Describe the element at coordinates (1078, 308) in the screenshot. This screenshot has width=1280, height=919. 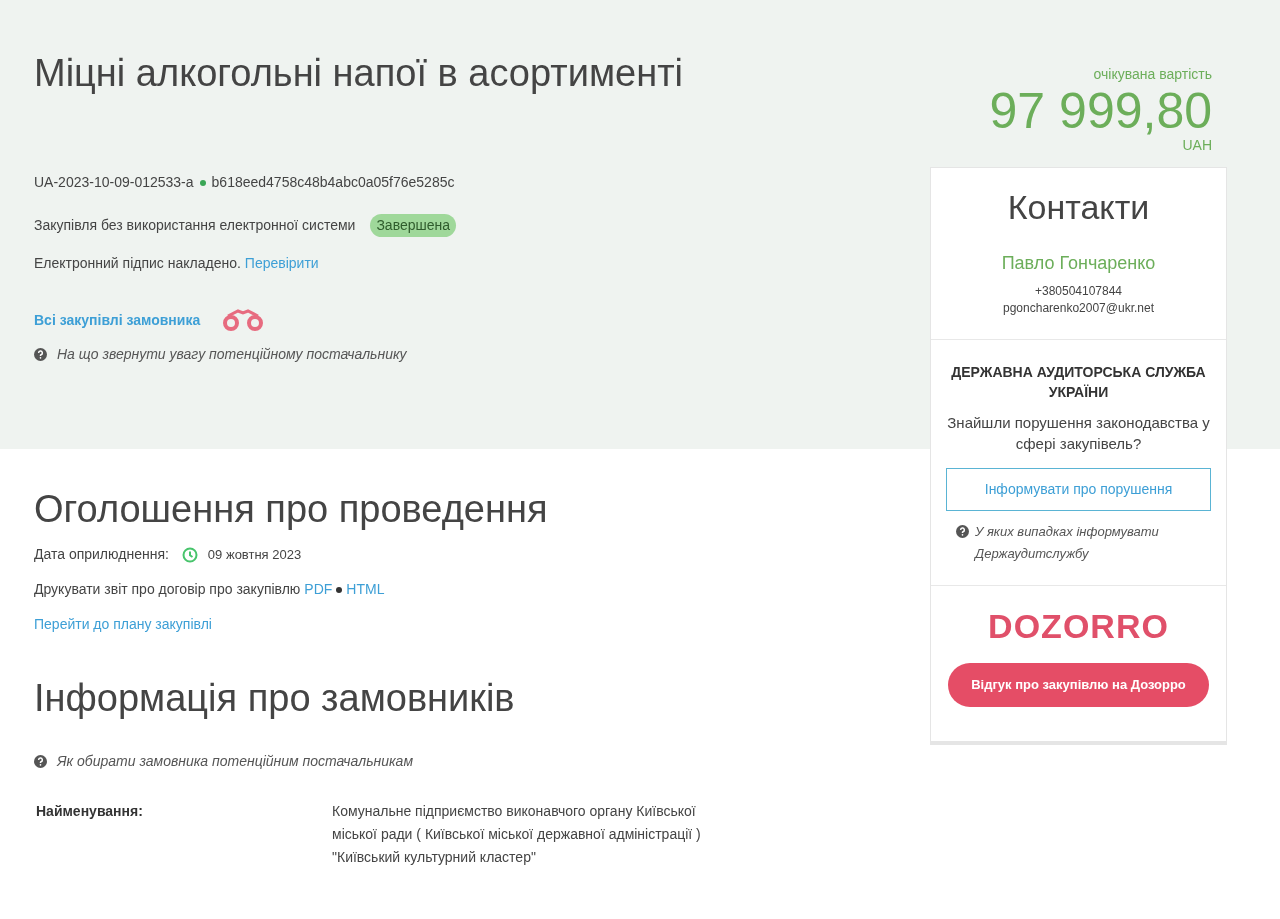
I see `contact-email: pgoncharenko2007@ukr.net` at that location.